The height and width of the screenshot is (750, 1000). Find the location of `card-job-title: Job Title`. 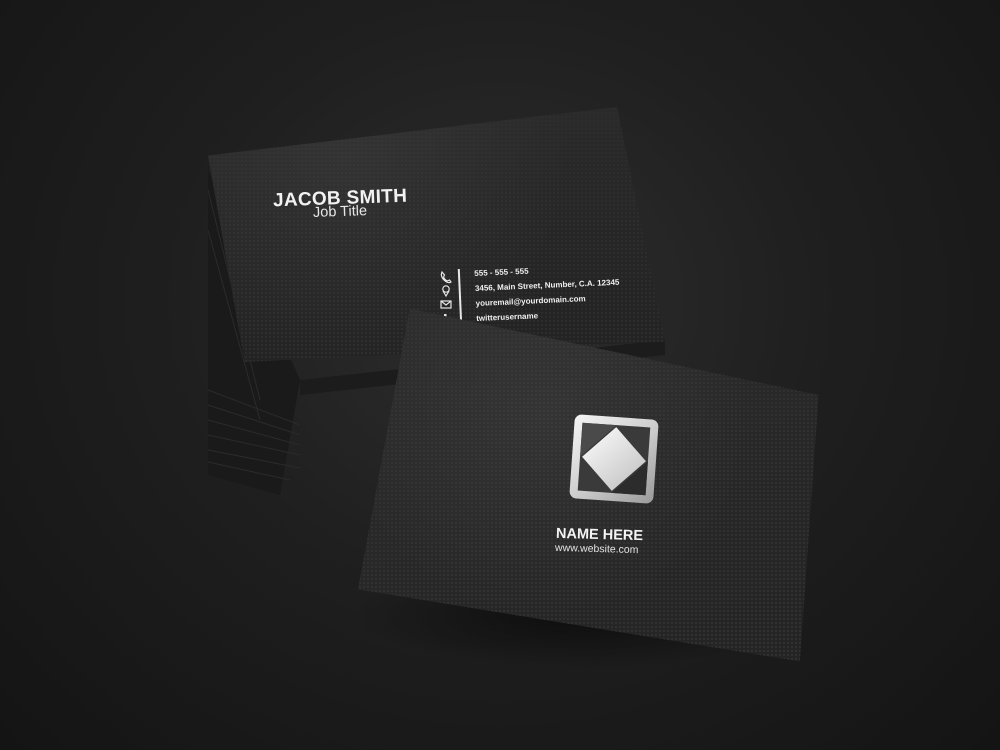

card-job-title: Job Title is located at coordinates (340, 212).